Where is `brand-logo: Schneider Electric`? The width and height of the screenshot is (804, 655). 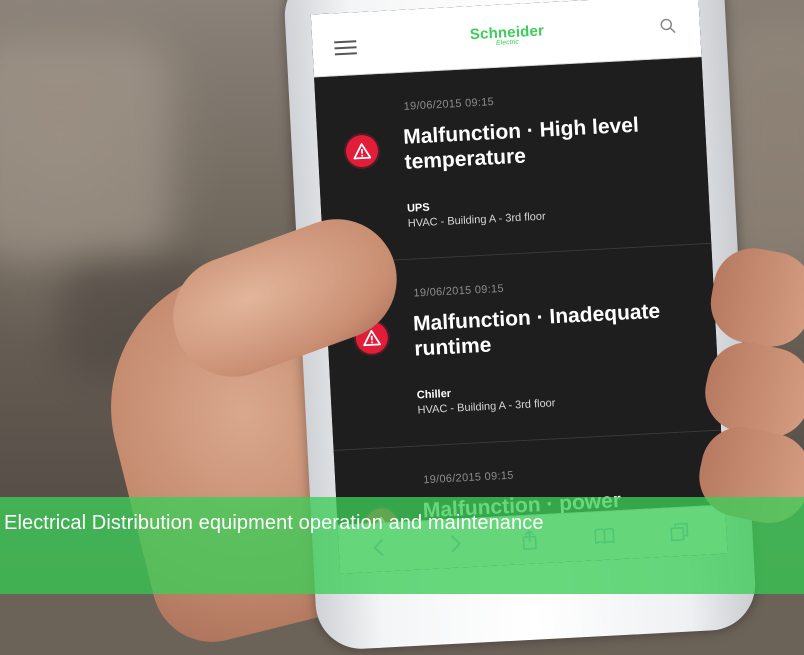
brand-logo: Schneider Electric is located at coordinates (507, 35).